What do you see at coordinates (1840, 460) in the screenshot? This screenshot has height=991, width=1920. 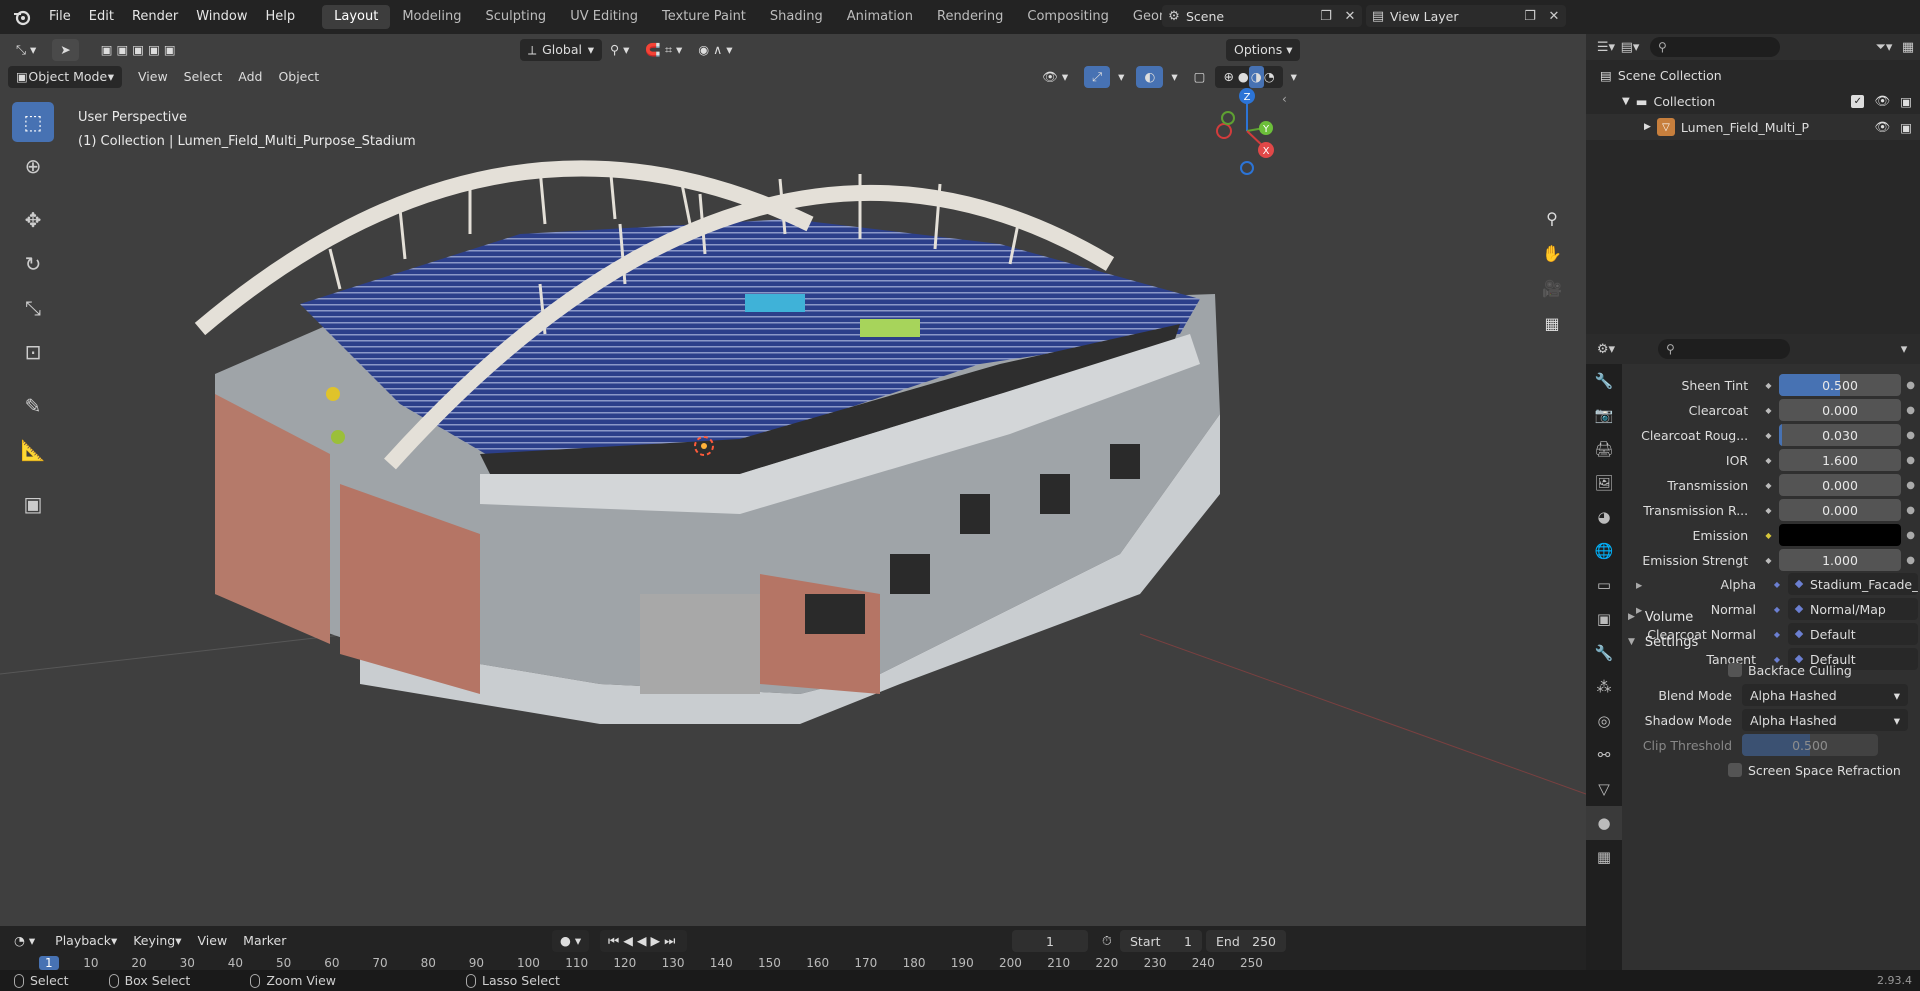 I see `property-field: 1.600` at bounding box center [1840, 460].